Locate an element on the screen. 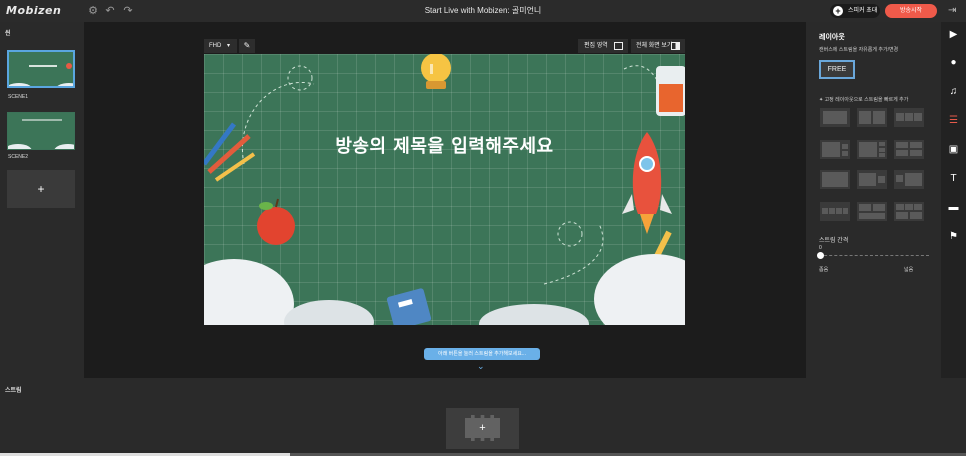  banner-icon: ⚑ is located at coordinates (953, 236).